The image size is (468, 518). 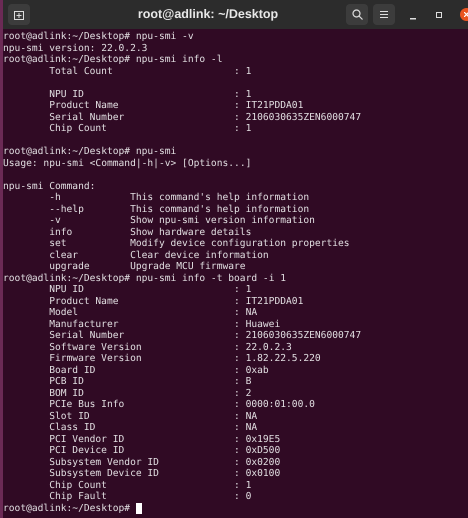 I want to click on field-label: Chip Fault, so click(x=78, y=496).